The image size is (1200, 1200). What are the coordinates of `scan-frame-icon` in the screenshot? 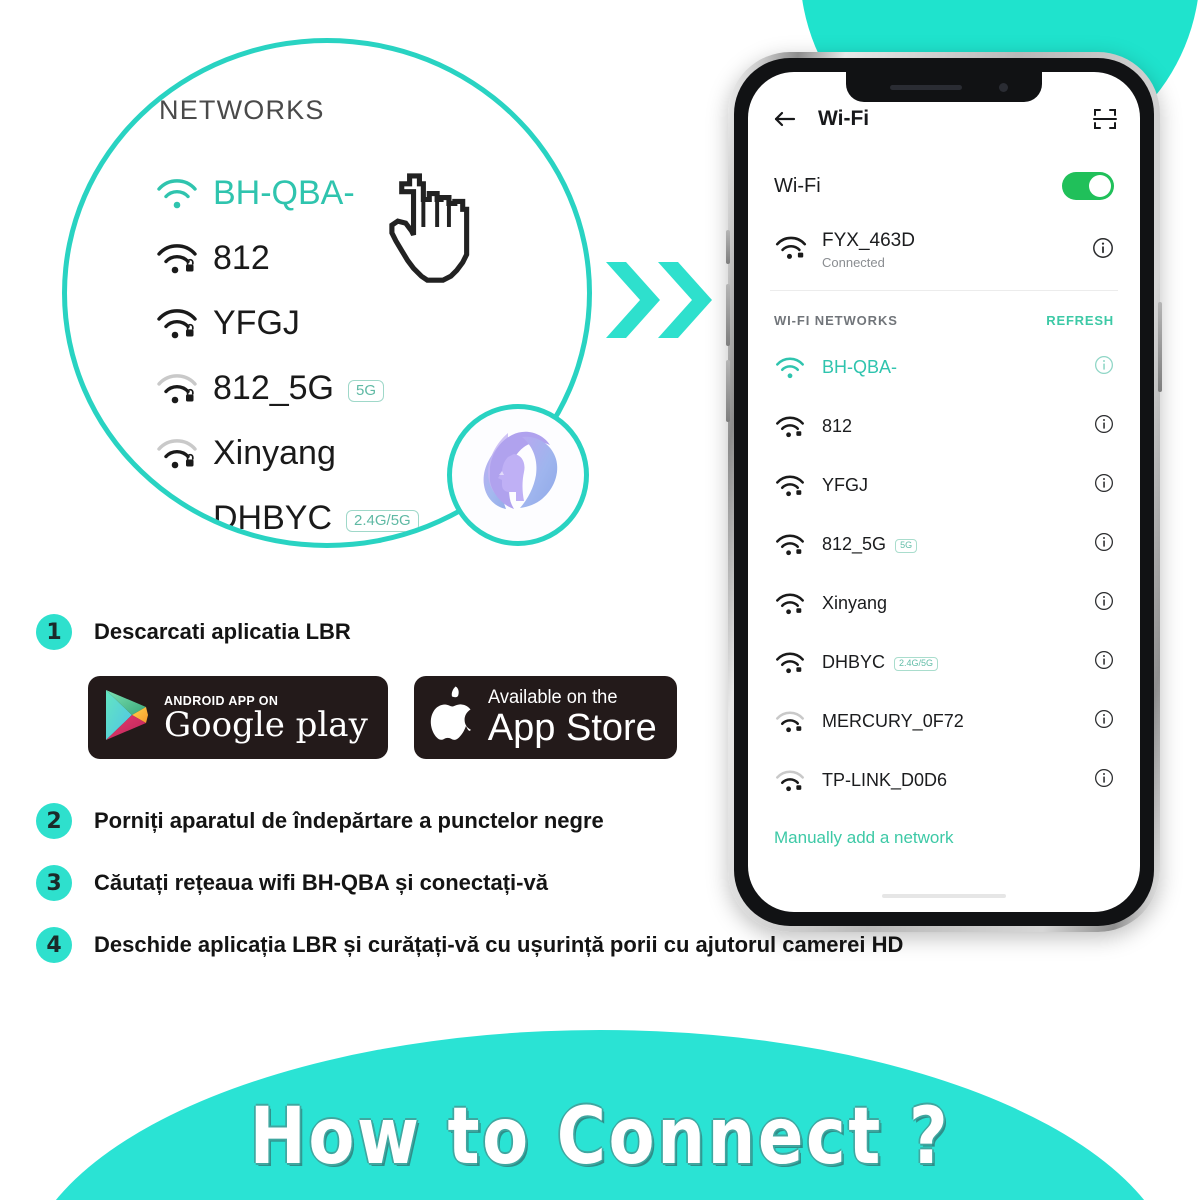 It's located at (1105, 119).